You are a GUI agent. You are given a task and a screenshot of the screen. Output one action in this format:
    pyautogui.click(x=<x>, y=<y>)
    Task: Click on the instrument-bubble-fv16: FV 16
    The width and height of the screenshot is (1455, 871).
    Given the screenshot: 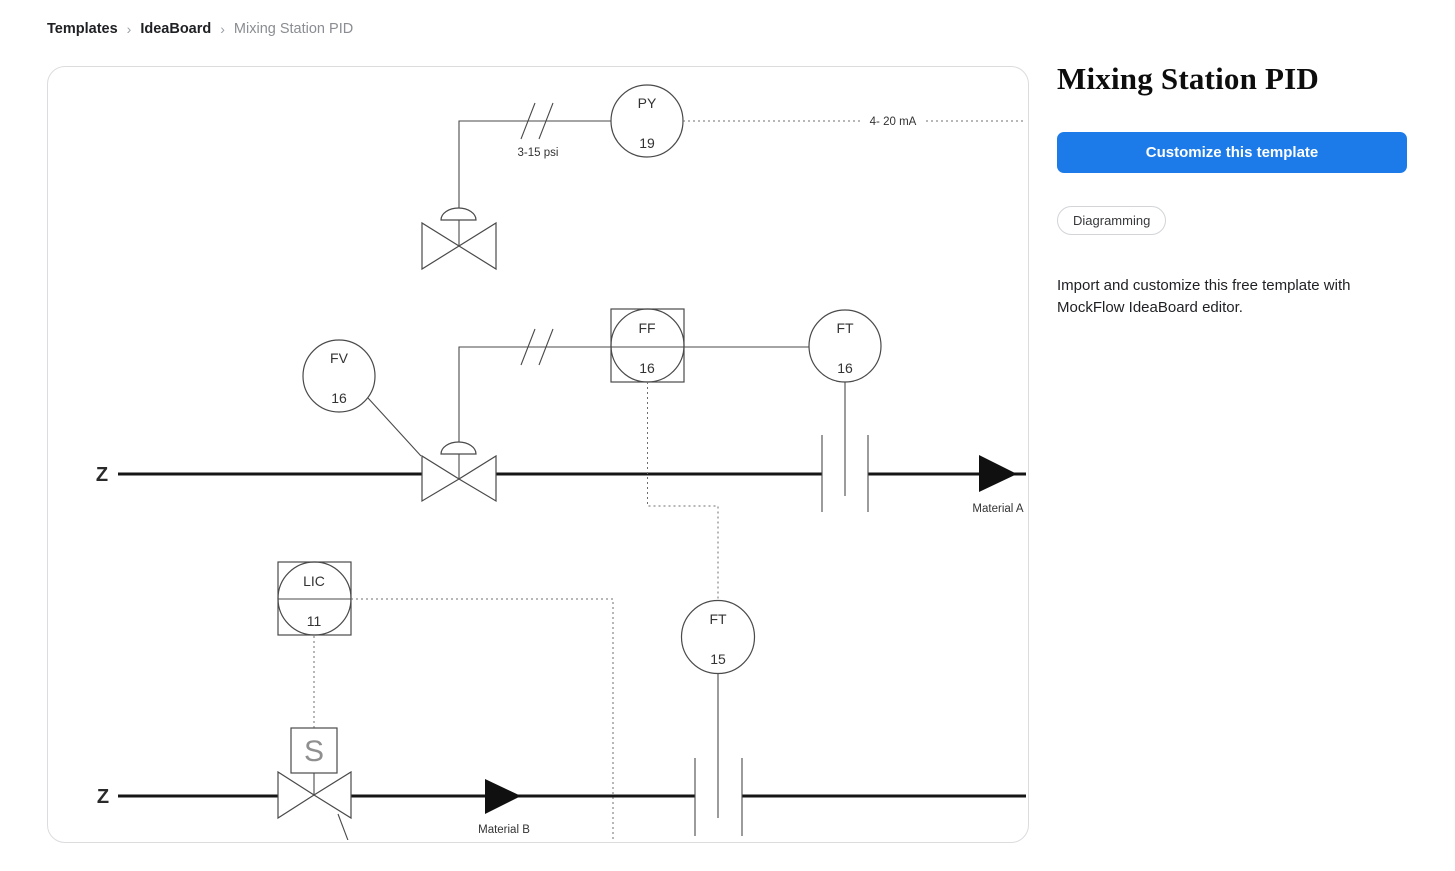 What is the action you would take?
    pyautogui.click(x=339, y=376)
    